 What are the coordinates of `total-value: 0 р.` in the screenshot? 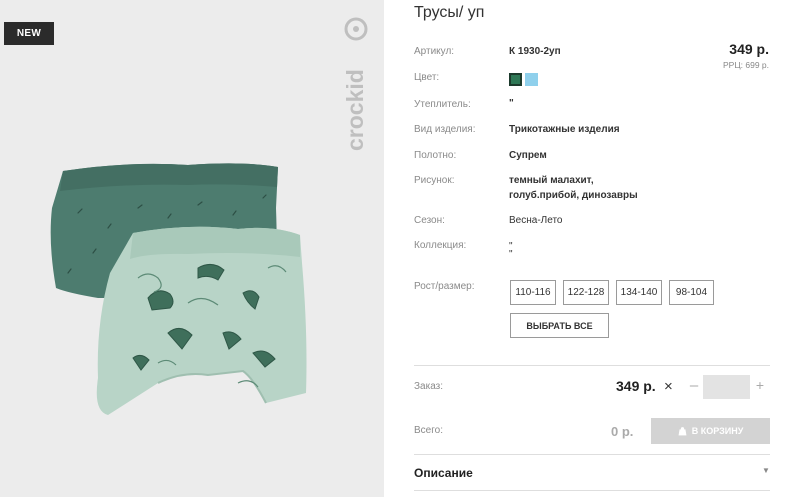 It's located at (622, 431).